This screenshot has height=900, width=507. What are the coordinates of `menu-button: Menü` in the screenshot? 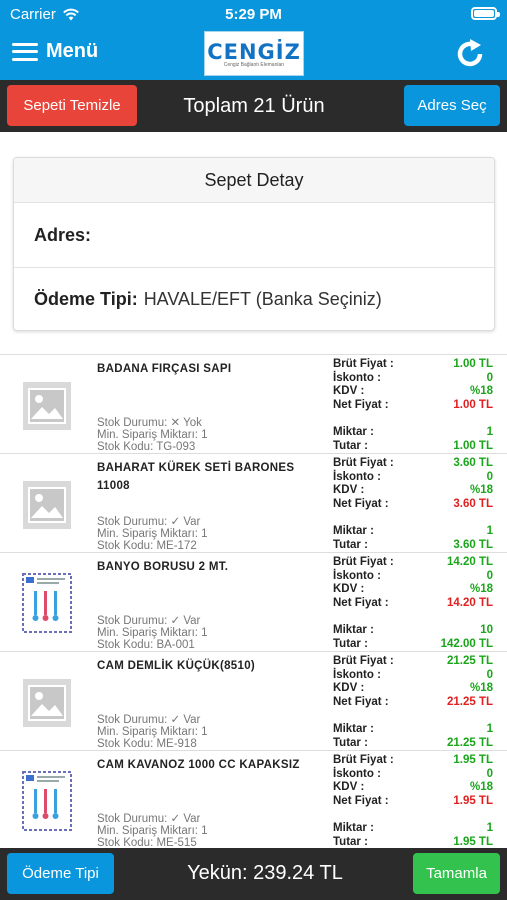 It's located at (55, 51).